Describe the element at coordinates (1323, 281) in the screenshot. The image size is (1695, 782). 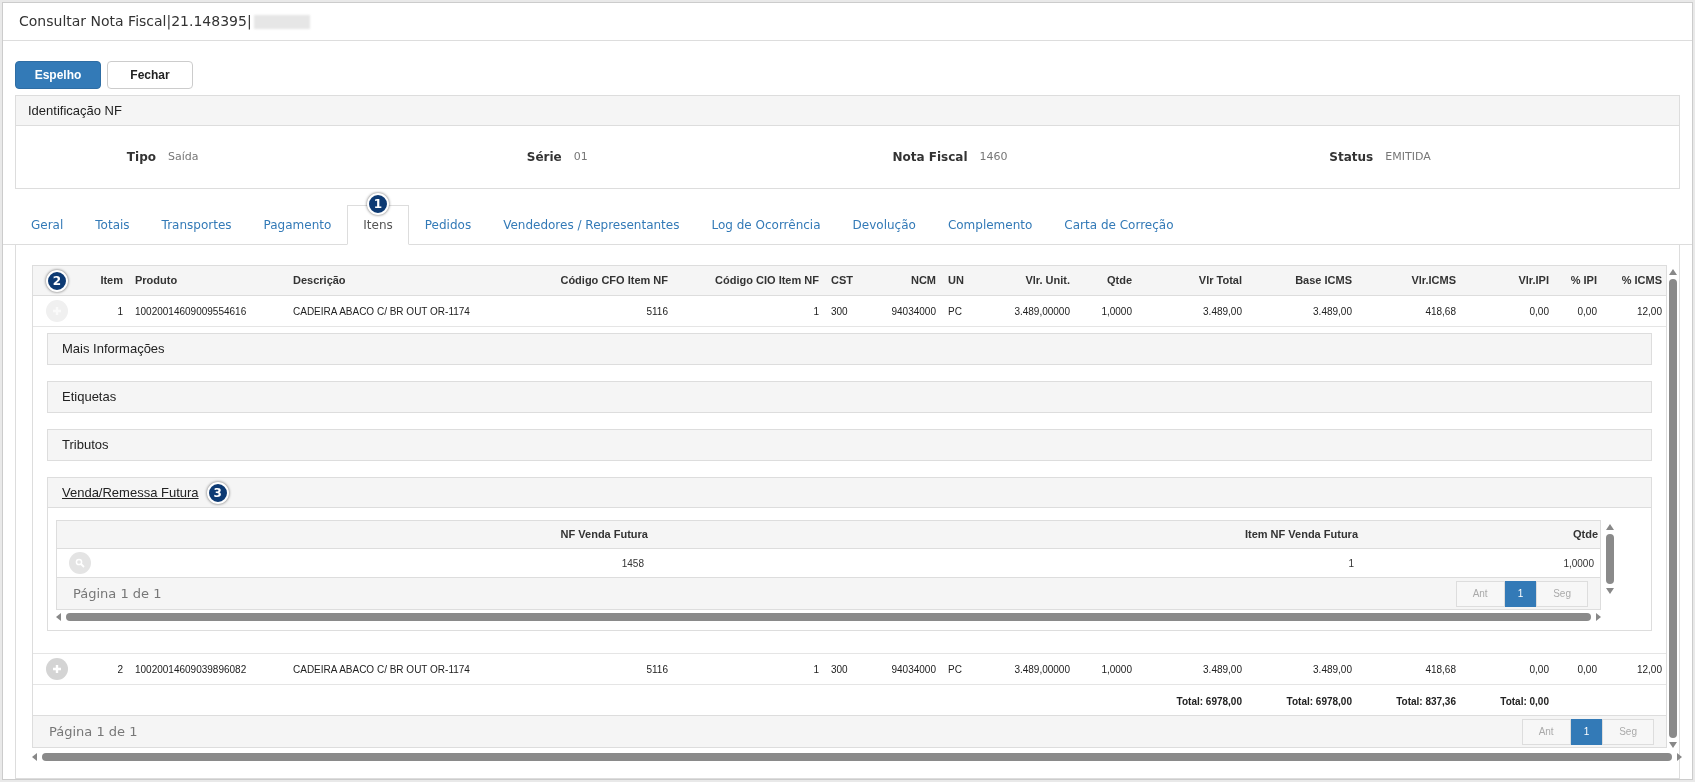
I see `column-header: Base ICMS` at that location.